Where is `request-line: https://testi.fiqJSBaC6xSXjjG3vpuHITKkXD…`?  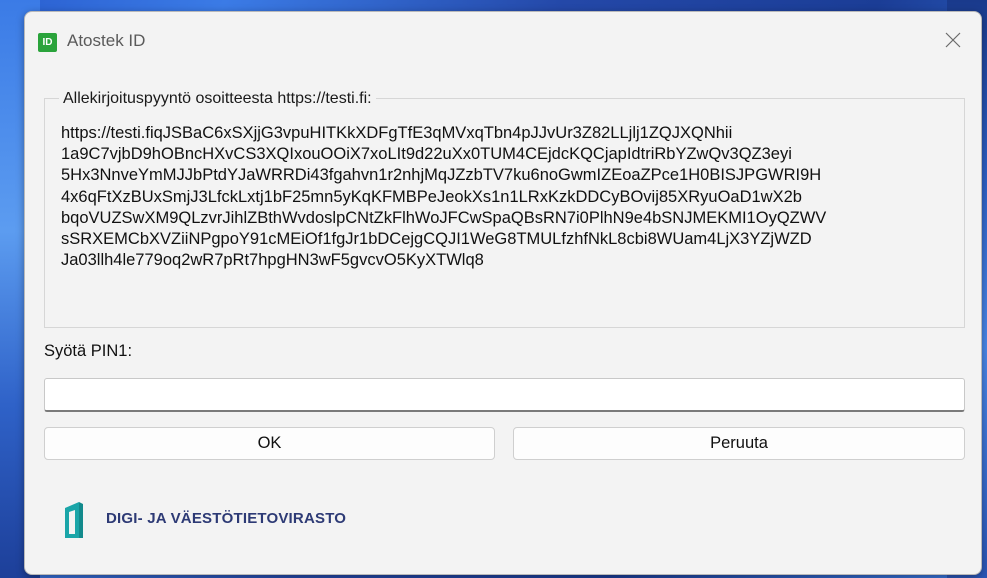
request-line: https://testi.fiqJSBaC6xSXjjG3vpuHITKkXD… is located at coordinates (397, 133).